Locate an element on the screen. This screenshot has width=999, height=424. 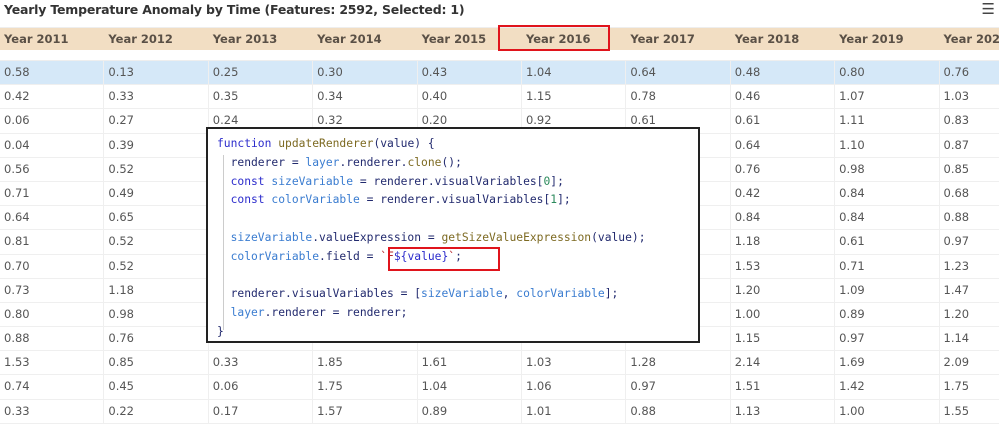
code-token: , is located at coordinates (509, 294).